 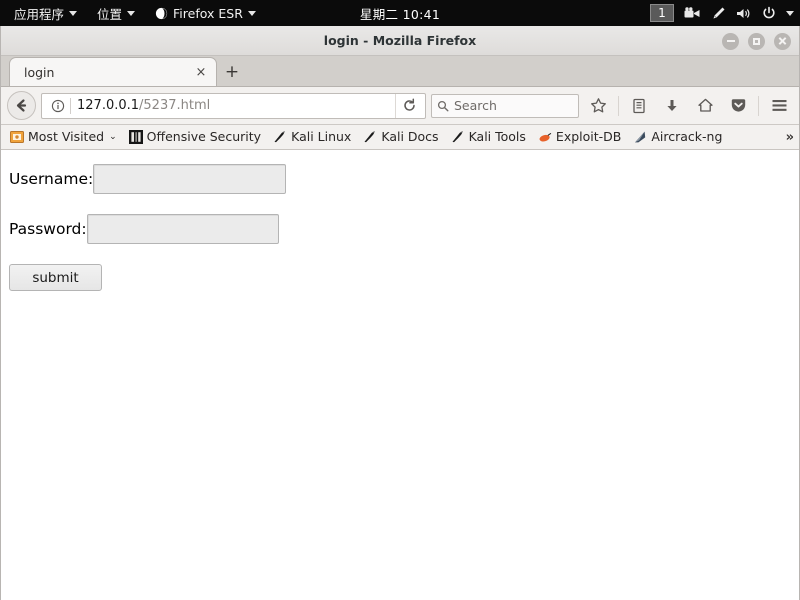 I want to click on username-input, so click(x=190, y=179).